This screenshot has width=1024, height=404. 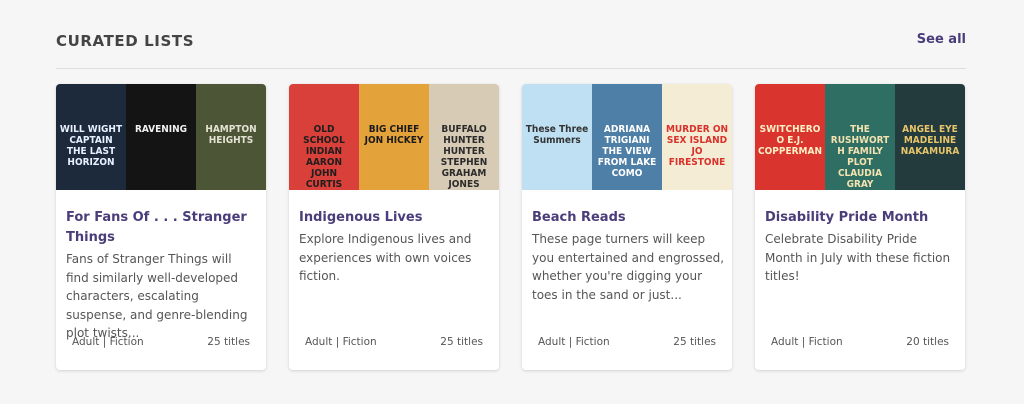 I want to click on see-all-link: See all, so click(x=941, y=39).